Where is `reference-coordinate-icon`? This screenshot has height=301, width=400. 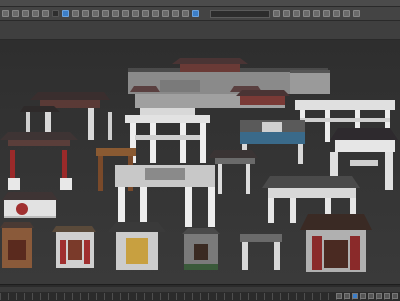
reference-coordinate-icon is located at coordinates (135, 13).